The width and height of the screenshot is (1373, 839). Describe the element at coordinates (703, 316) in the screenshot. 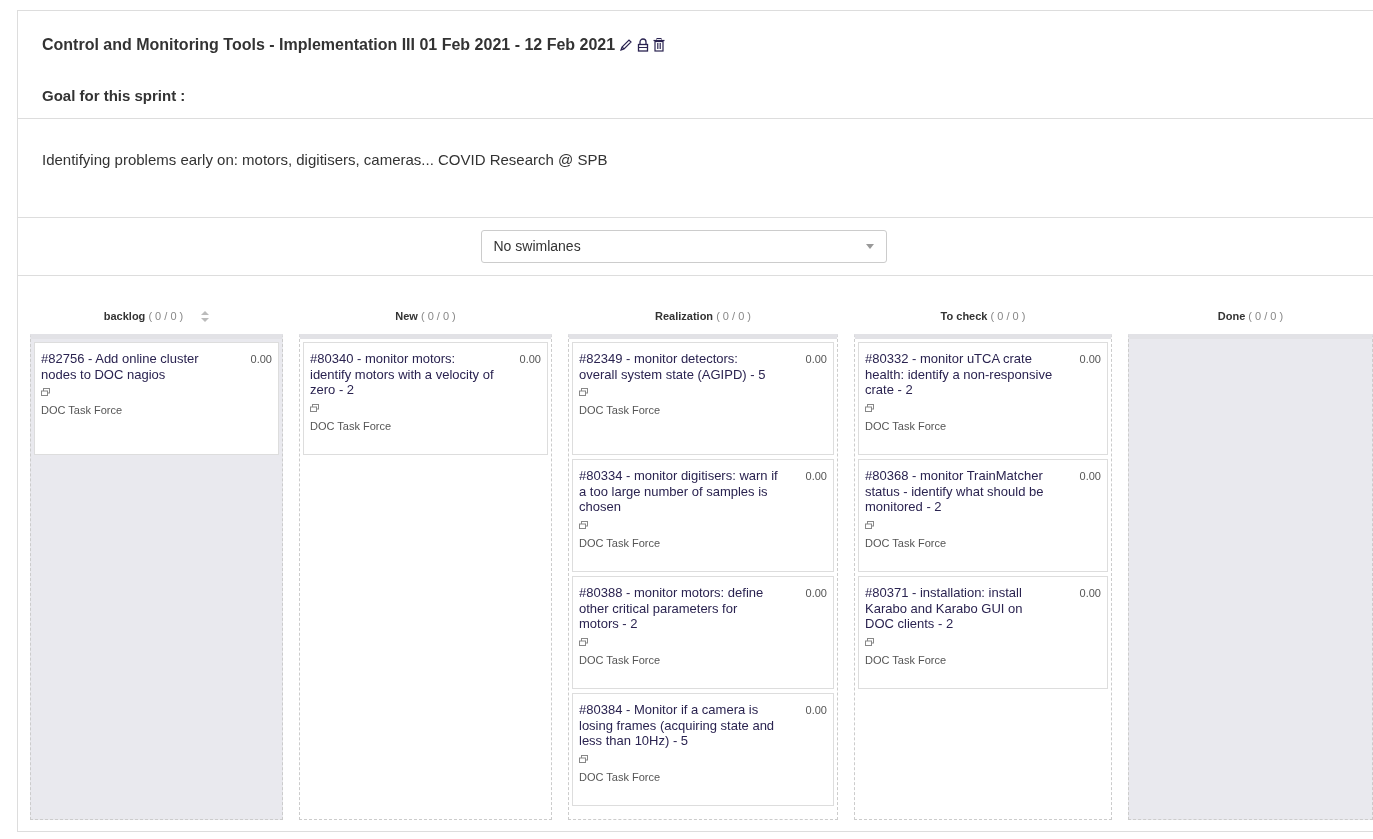

I see `column-title: Realization ( 0 / 0 )` at that location.